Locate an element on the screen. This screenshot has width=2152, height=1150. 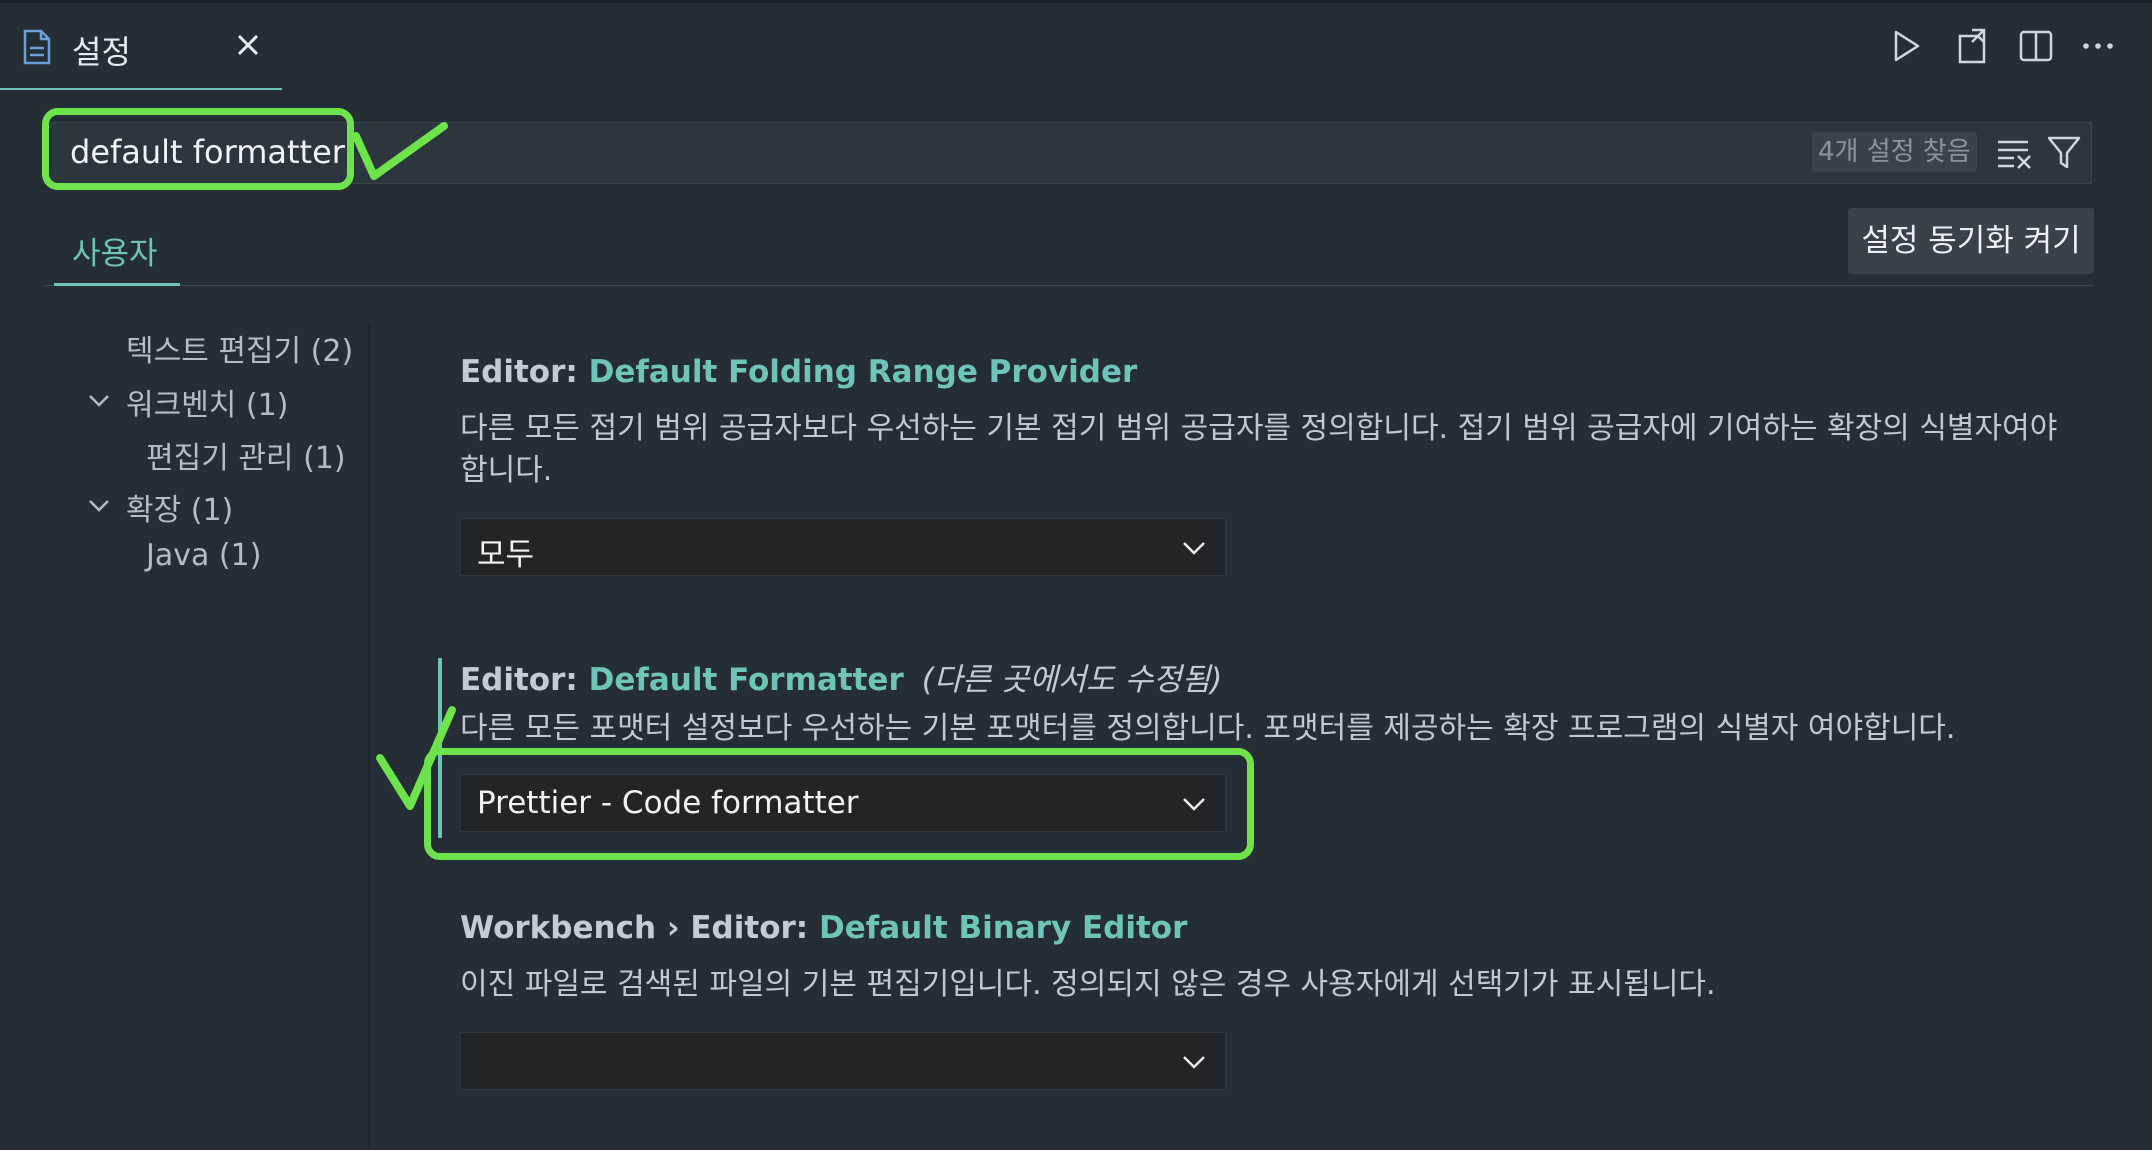
folding-range-provider-select: 모두 is located at coordinates (843, 547).